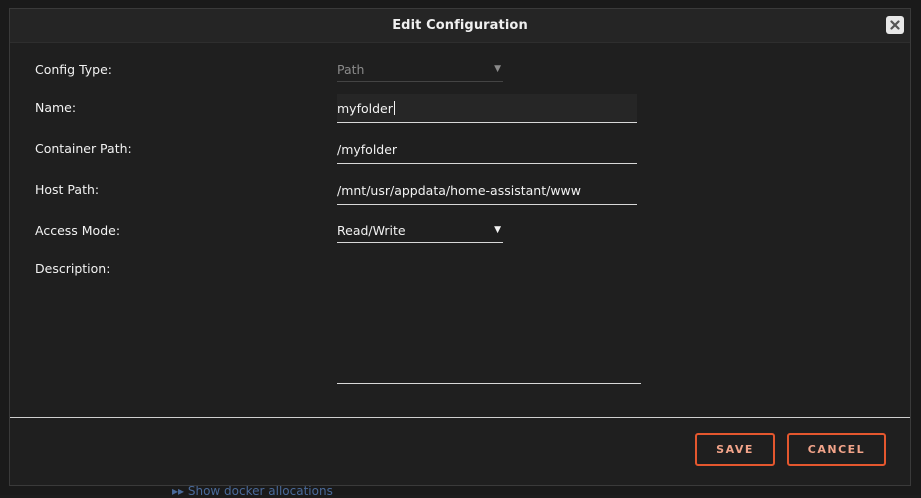  I want to click on save-button: SAVE, so click(735, 449).